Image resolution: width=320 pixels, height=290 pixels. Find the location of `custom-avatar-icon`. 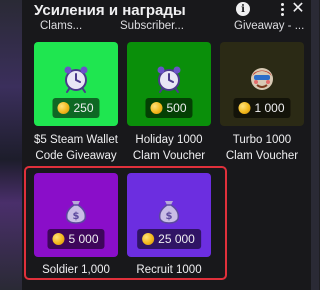

custom-avatar-icon is located at coordinates (262, 79).